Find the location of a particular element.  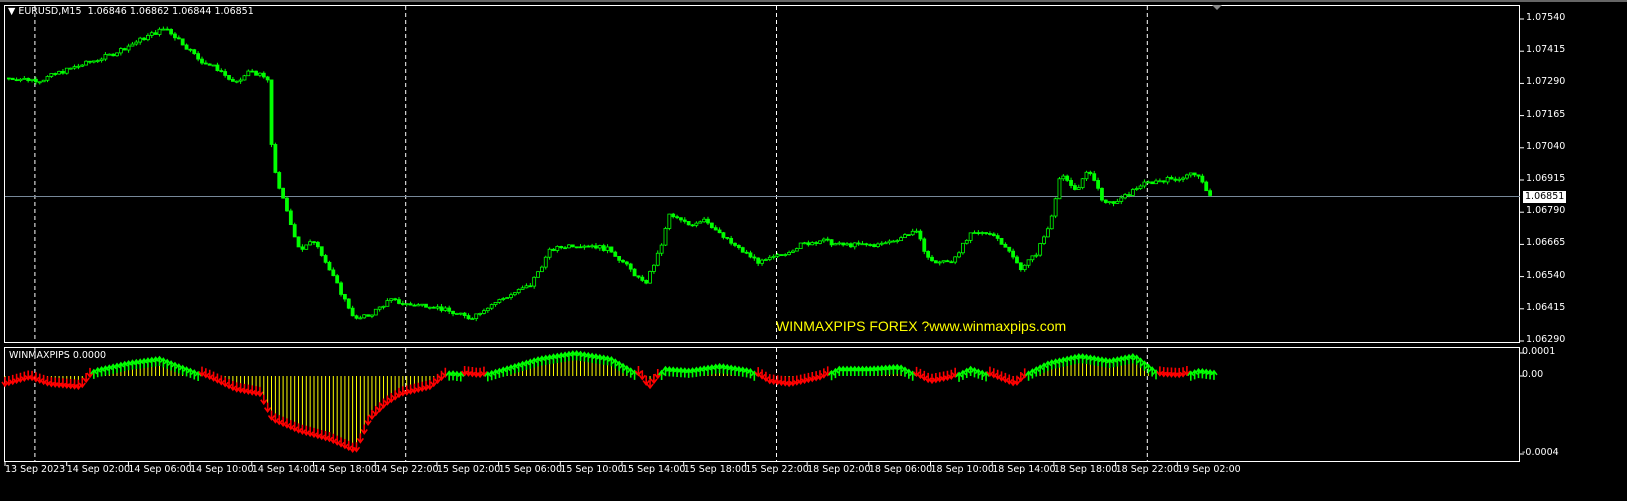

chart-shift-marker-icon is located at coordinates (1217, 7).